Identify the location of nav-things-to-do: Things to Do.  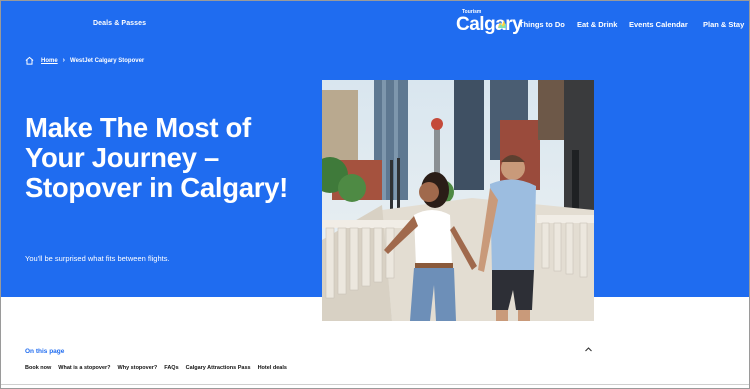
(542, 24).